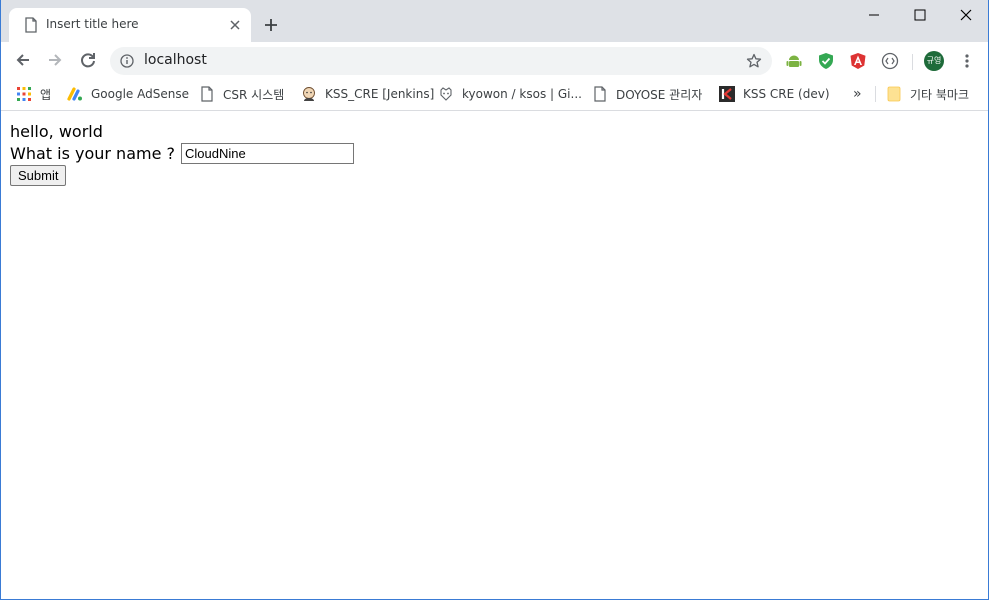 This screenshot has width=989, height=600. What do you see at coordinates (874, 15) in the screenshot?
I see `minimize-icon` at bounding box center [874, 15].